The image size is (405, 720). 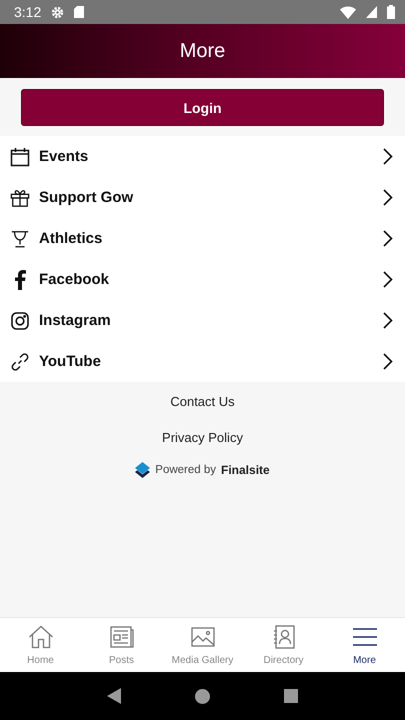 I want to click on menu-item: Facebook, so click(x=202, y=279).